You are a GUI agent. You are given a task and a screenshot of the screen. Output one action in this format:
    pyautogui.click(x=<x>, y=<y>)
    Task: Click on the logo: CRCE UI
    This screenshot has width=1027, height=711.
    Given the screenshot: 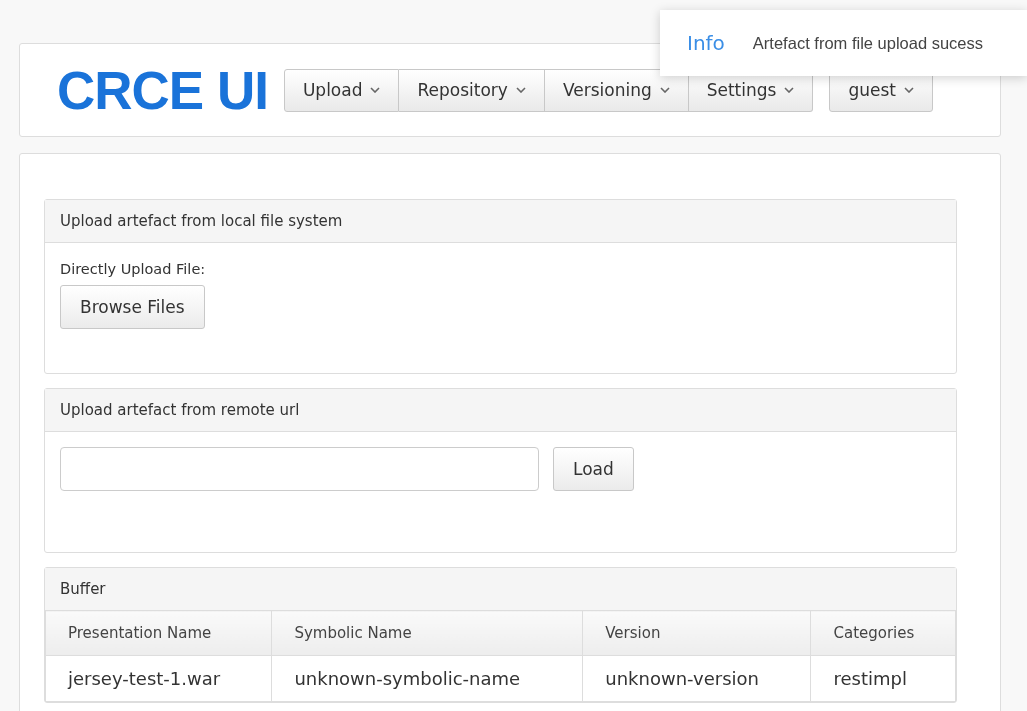 What is the action you would take?
    pyautogui.click(x=162, y=90)
    